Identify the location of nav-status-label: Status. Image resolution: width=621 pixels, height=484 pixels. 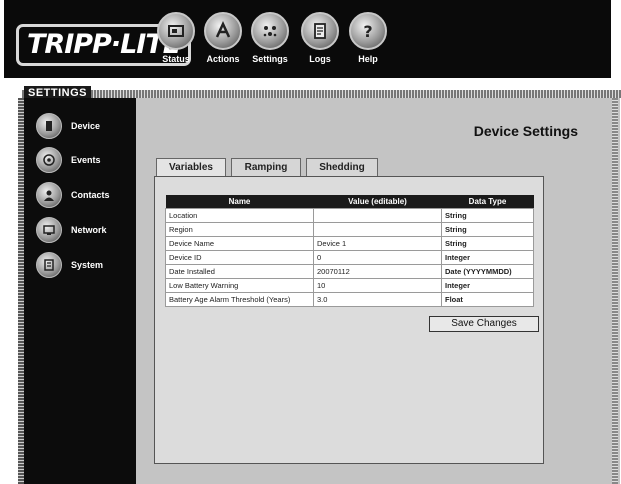
(176, 59).